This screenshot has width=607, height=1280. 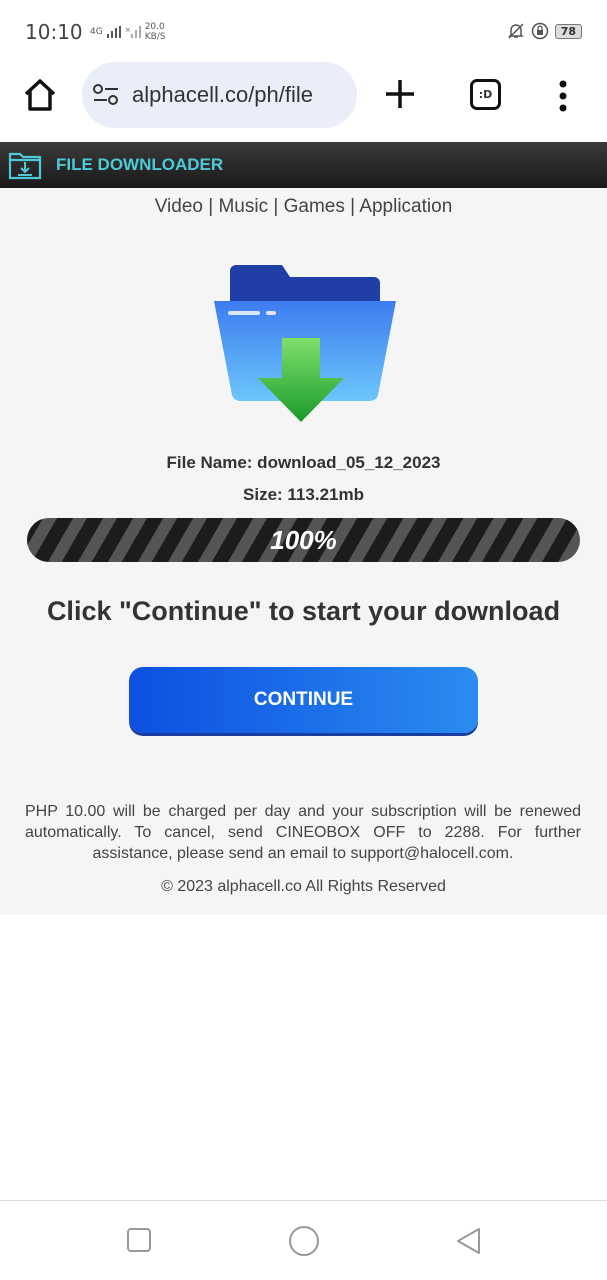 What do you see at coordinates (485, 94) in the screenshot?
I see `tab-switcher-button: :D` at bounding box center [485, 94].